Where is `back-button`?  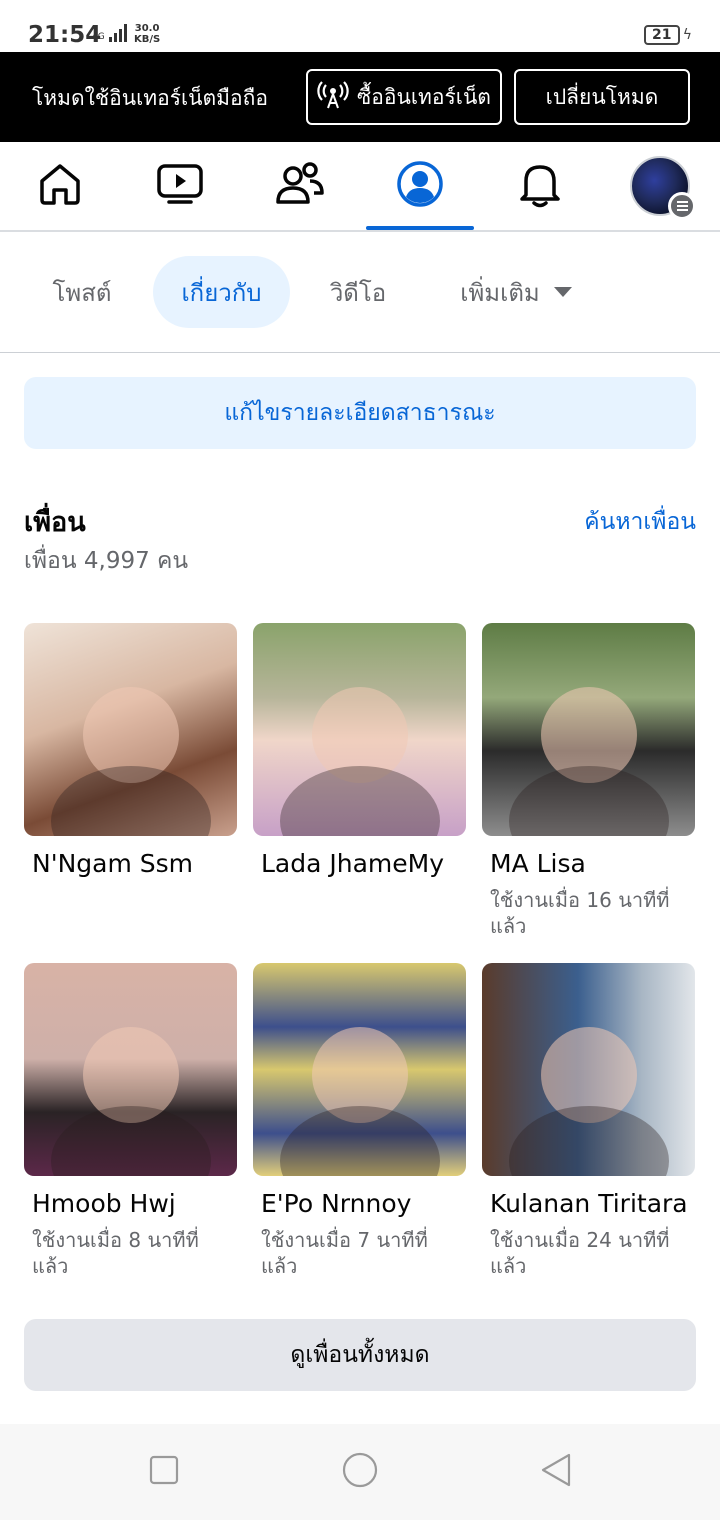
back-button is located at coordinates (556, 1472).